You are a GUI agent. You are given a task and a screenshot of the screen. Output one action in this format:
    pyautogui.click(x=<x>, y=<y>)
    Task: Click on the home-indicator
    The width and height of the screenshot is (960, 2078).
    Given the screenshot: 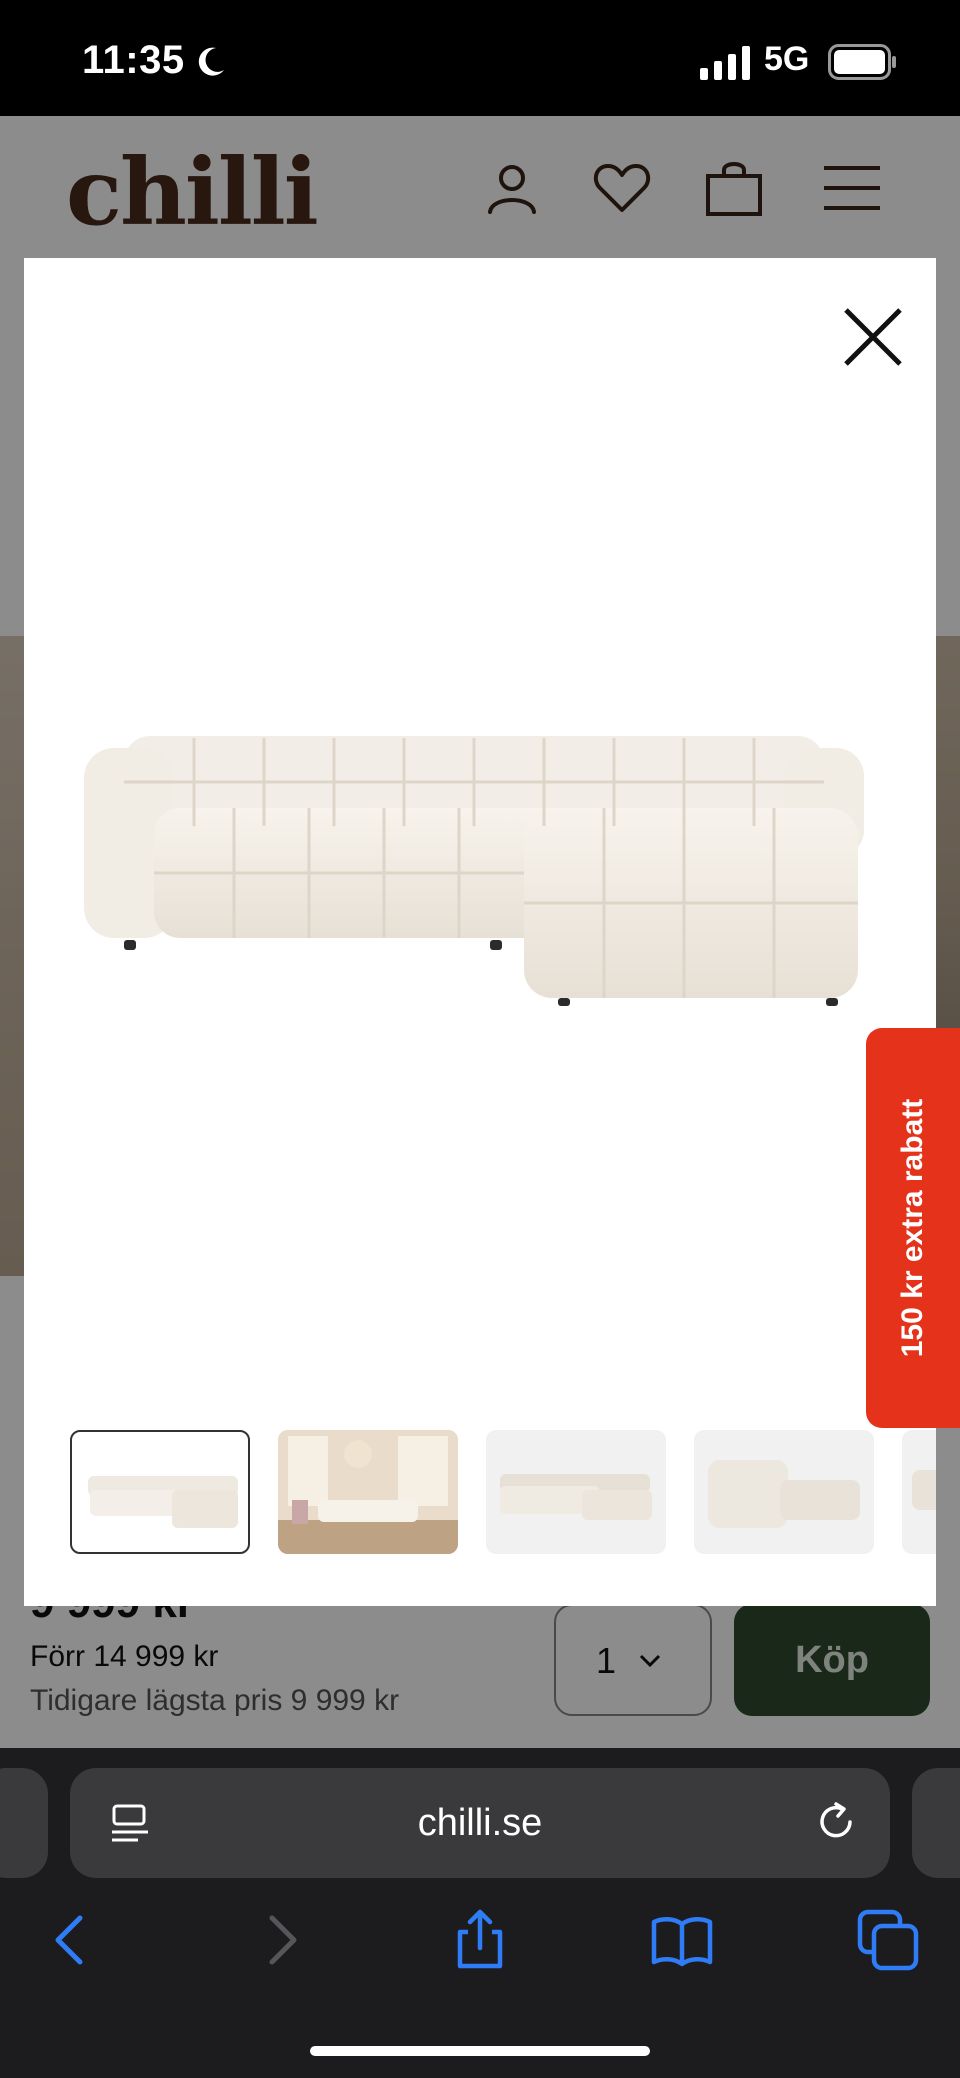 What is the action you would take?
    pyautogui.click(x=480, y=2051)
    